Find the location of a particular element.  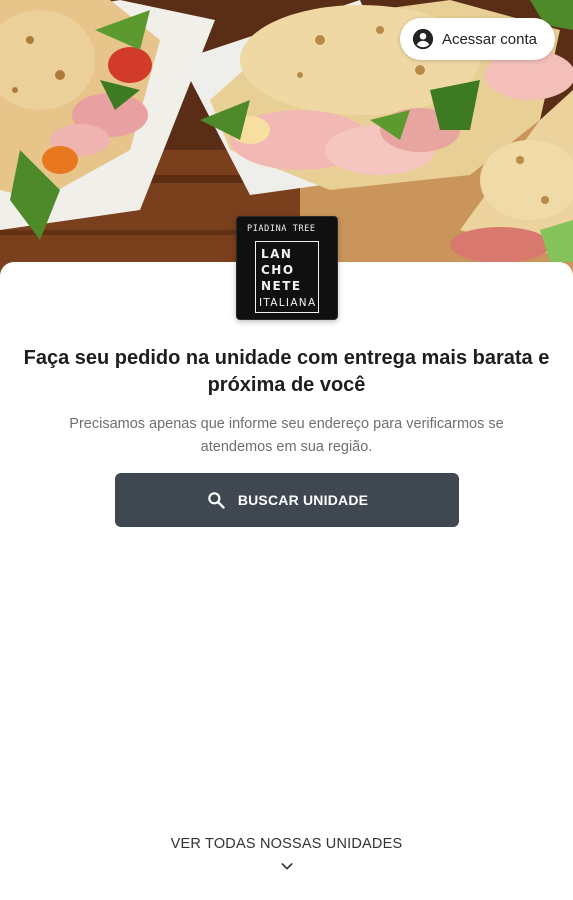

view-all-units-link: VER TODAS NOSSAS UNIDADES is located at coordinates (286, 855).